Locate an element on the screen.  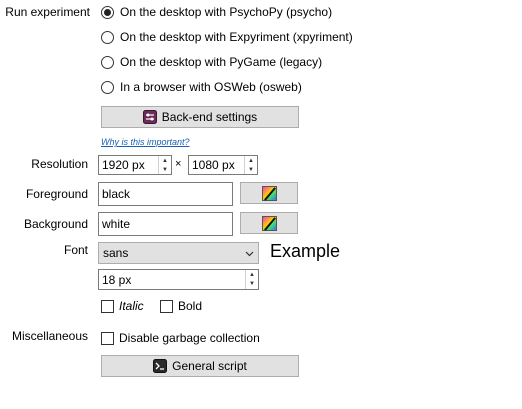
general-script-label: General script is located at coordinates (209, 366).